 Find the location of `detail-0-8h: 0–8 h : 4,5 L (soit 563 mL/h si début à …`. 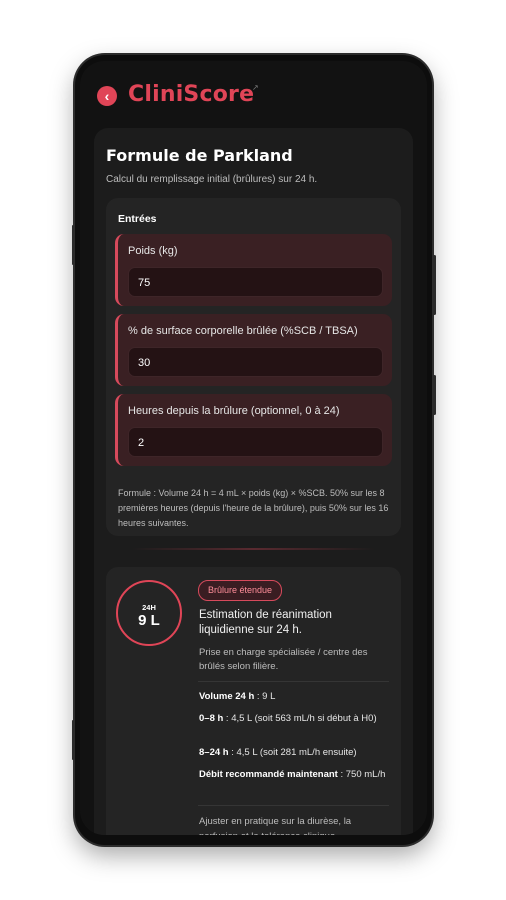

detail-0-8h: 0–8 h : 4,5 L (soit 563 mL/h si début à … is located at coordinates (295, 719).